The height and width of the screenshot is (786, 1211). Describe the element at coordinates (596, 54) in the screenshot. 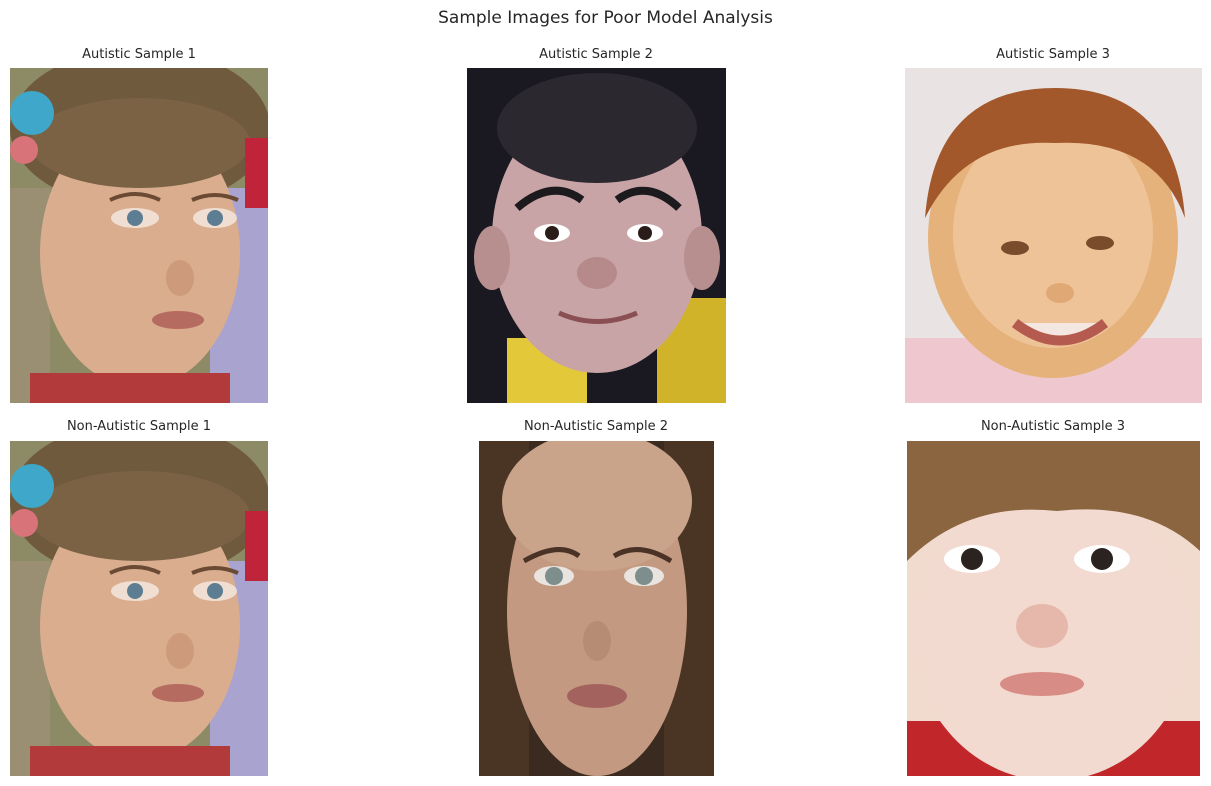

I see `panel-title-autistic-2: Autistic Sample 2` at that location.